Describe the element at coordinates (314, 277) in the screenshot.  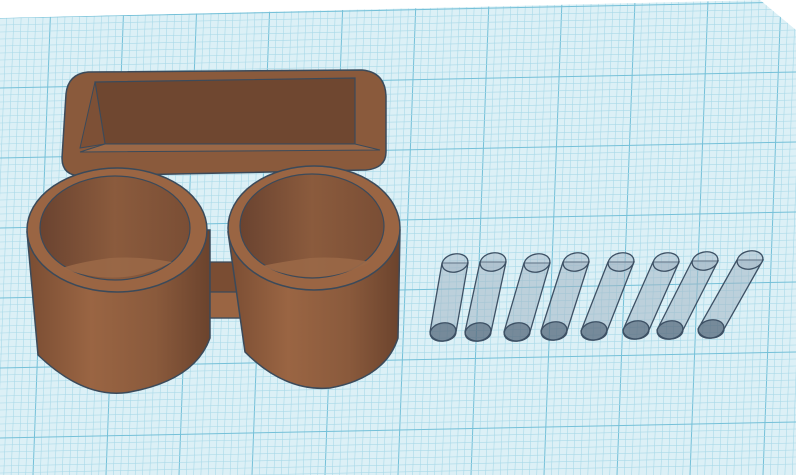
I see `cup-right` at that location.